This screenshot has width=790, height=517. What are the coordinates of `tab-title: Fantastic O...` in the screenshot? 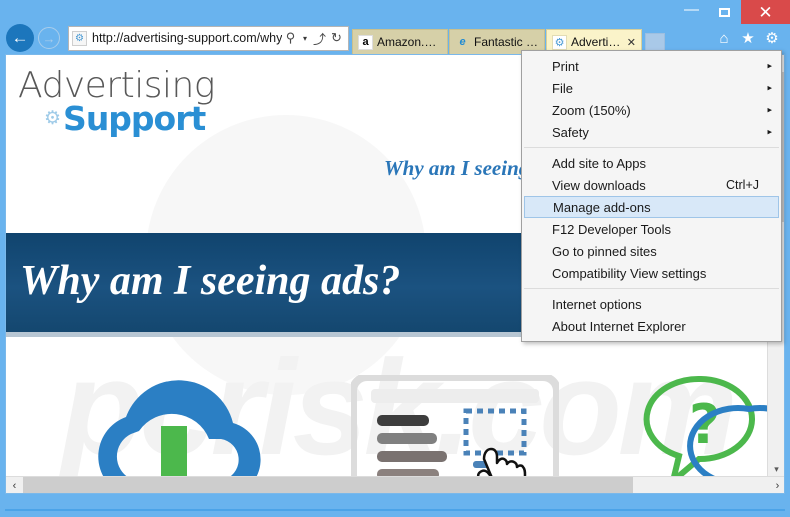 It's located at (506, 42).